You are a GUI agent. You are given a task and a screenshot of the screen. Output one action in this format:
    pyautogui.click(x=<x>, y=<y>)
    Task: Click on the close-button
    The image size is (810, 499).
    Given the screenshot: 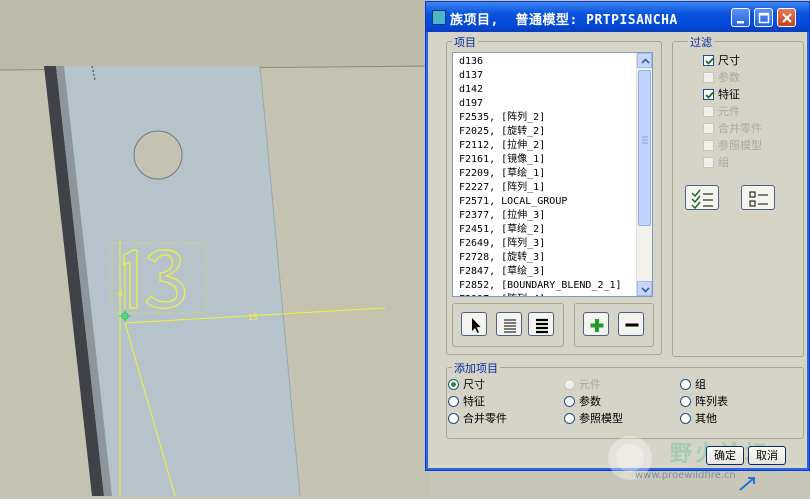 What is the action you would take?
    pyautogui.click(x=786, y=17)
    